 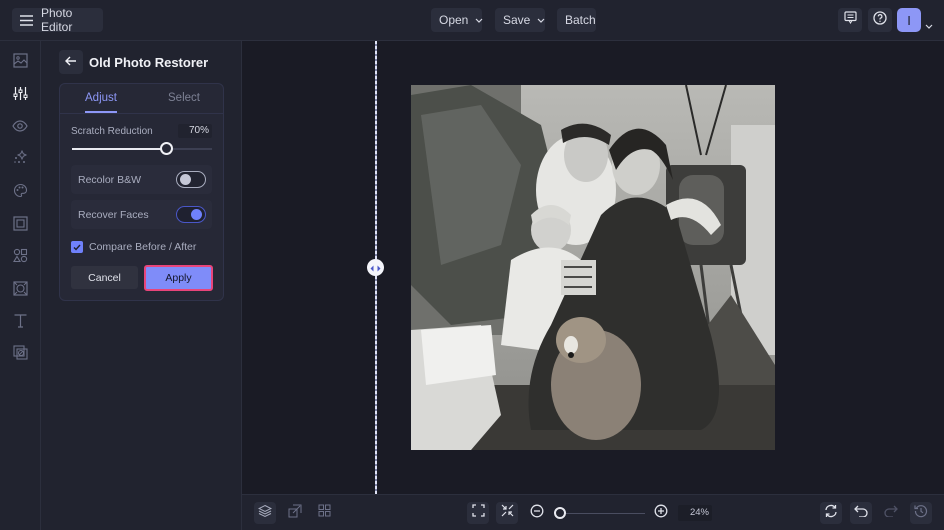 I want to click on split-arrows-icon, so click(x=375, y=268).